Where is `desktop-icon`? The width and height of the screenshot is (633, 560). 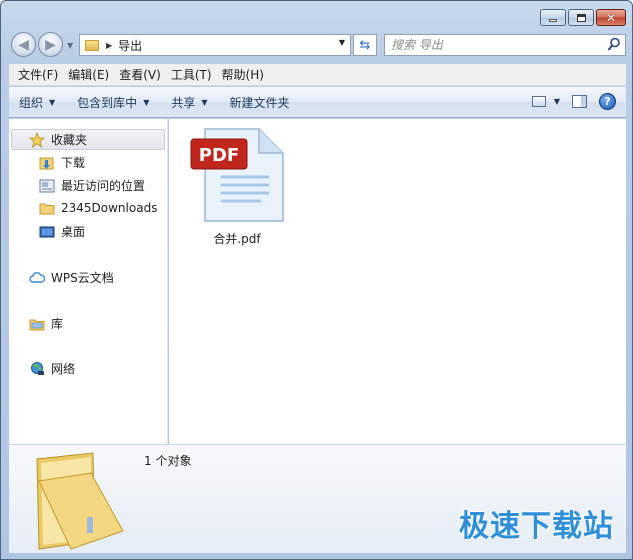 desktop-icon is located at coordinates (47, 232).